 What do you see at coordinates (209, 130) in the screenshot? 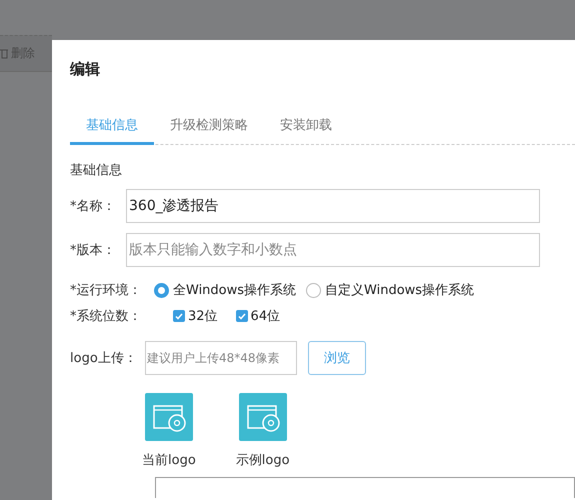
I see `tab: 升级检测策略` at bounding box center [209, 130].